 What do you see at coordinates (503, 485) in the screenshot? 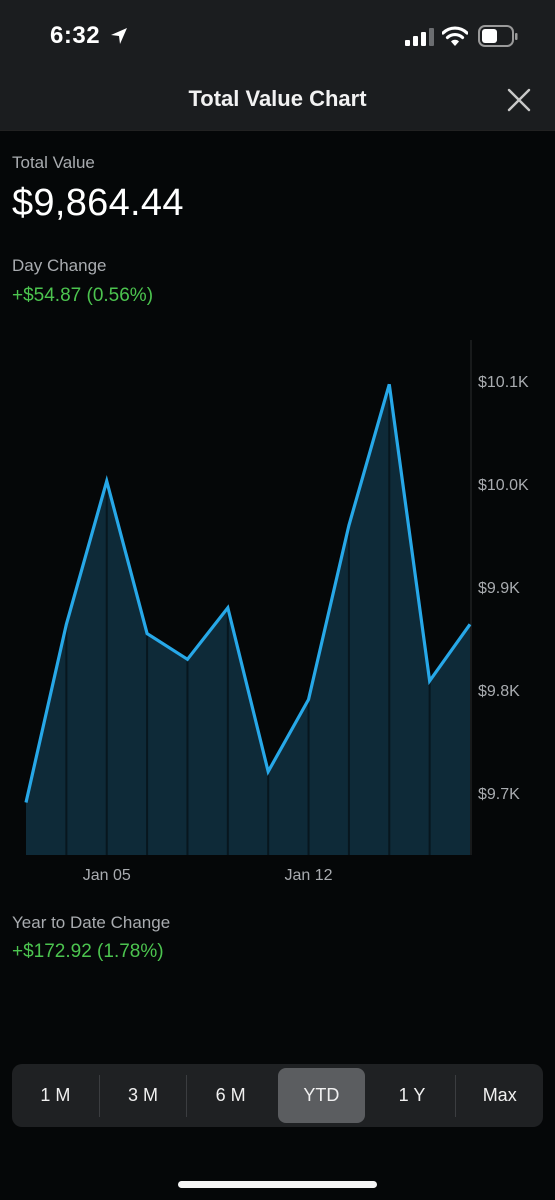
I see `y-tick-label: $10.0K` at bounding box center [503, 485].